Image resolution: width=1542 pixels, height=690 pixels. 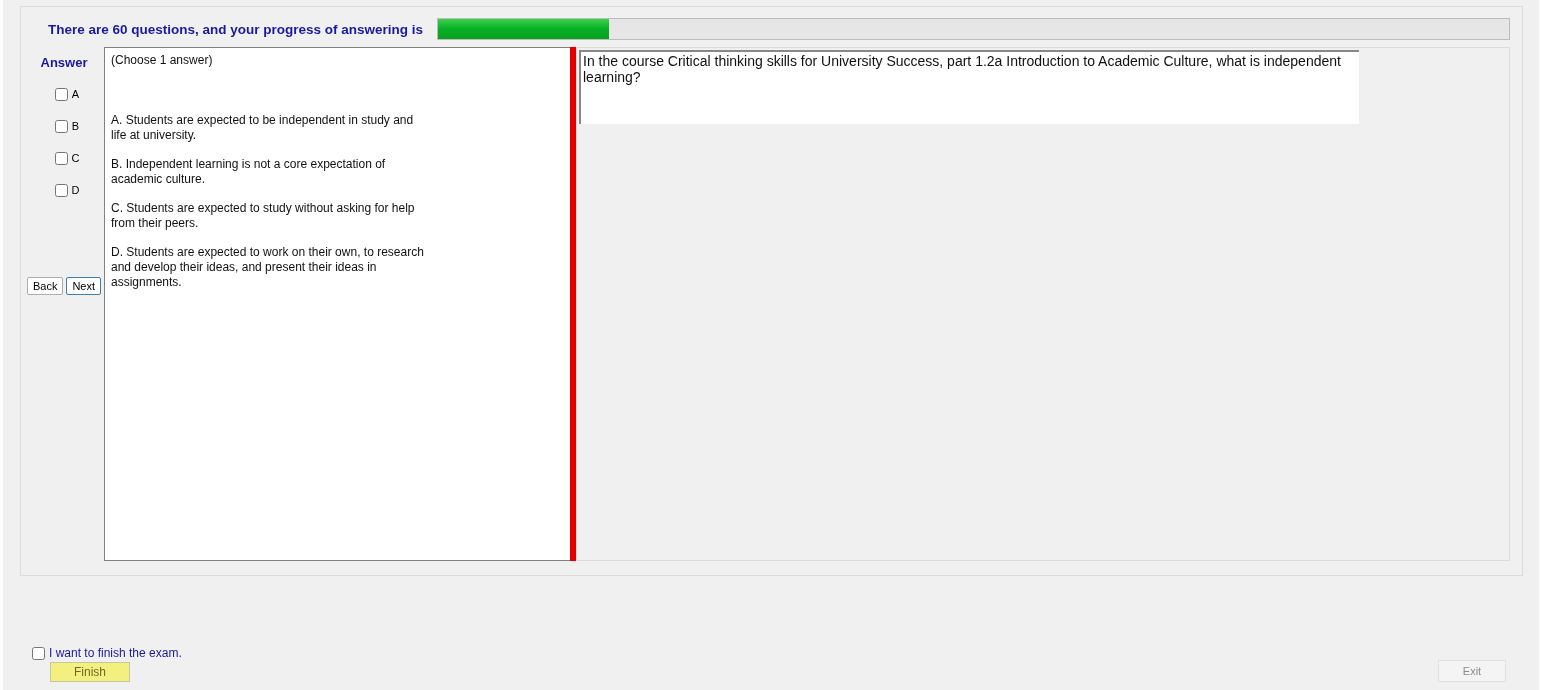 What do you see at coordinates (115, 653) in the screenshot?
I see `finish-label: I want to finish the exam.` at bounding box center [115, 653].